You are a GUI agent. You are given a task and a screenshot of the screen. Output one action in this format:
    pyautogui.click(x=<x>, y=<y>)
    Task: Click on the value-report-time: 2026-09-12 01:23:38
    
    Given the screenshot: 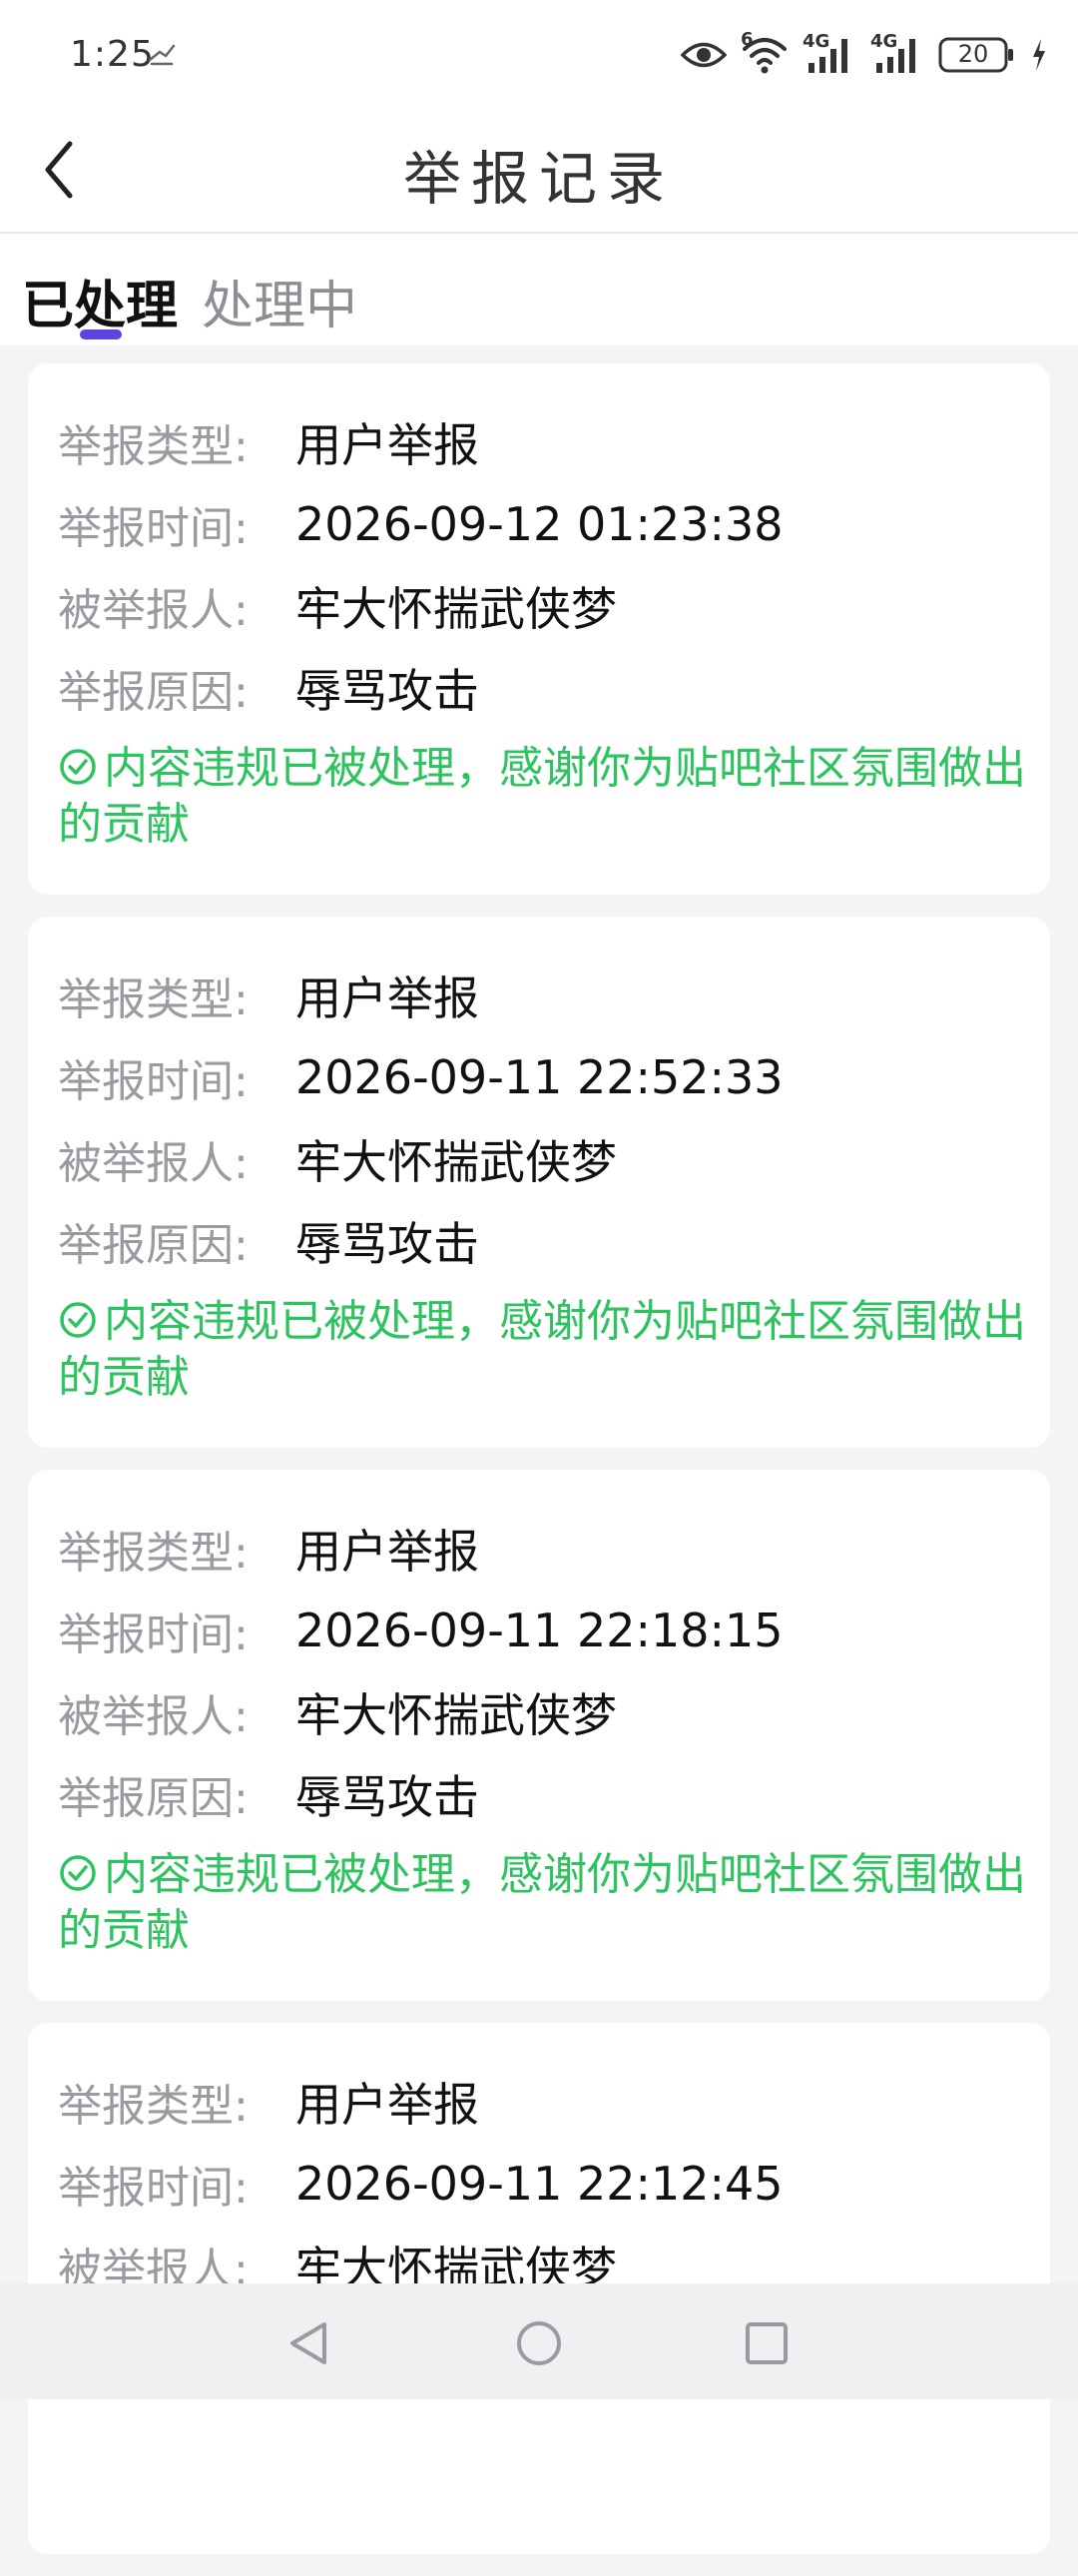 What is the action you would take?
    pyautogui.click(x=539, y=524)
    